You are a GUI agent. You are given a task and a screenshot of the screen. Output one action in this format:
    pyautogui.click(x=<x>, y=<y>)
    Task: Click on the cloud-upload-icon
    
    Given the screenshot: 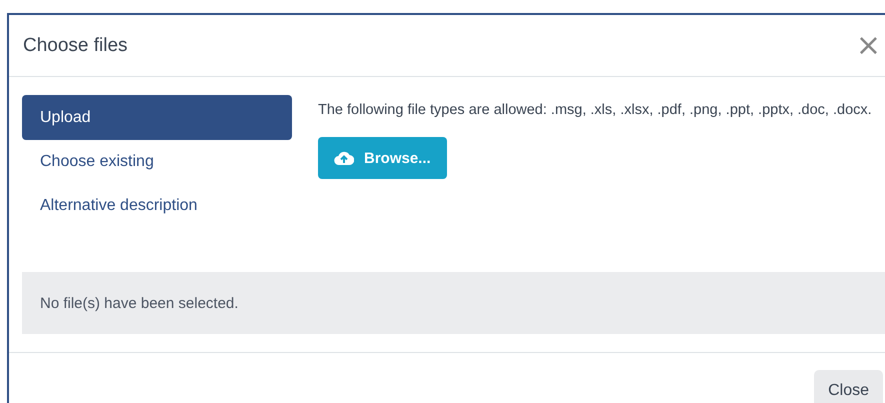 What is the action you would take?
    pyautogui.click(x=344, y=158)
    